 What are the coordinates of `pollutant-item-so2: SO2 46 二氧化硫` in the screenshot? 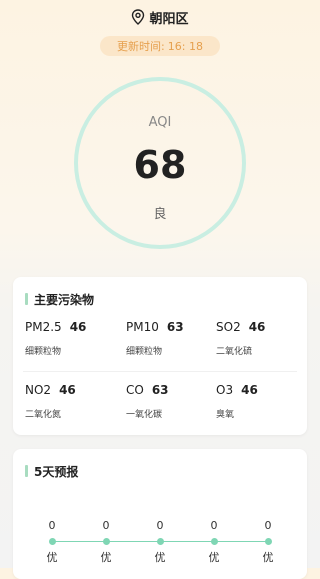 It's located at (240, 345).